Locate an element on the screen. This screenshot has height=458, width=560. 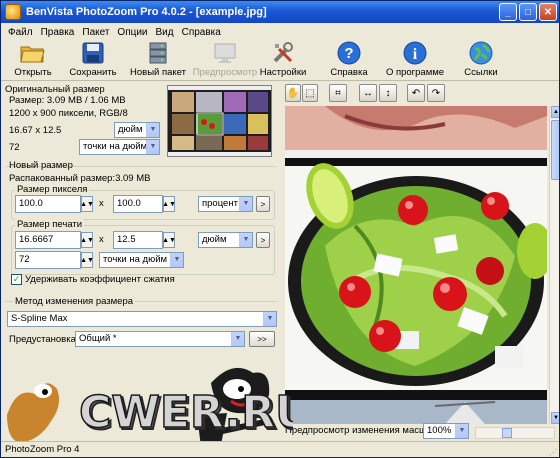
status-bar: PhotoZoom Pro 4 ⋰ is located at coordinates (280, 449).